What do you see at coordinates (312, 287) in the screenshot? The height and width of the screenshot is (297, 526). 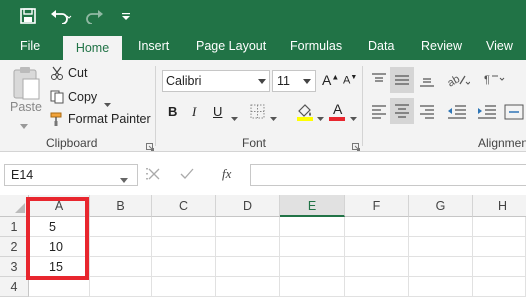 I see `cell-e4` at bounding box center [312, 287].